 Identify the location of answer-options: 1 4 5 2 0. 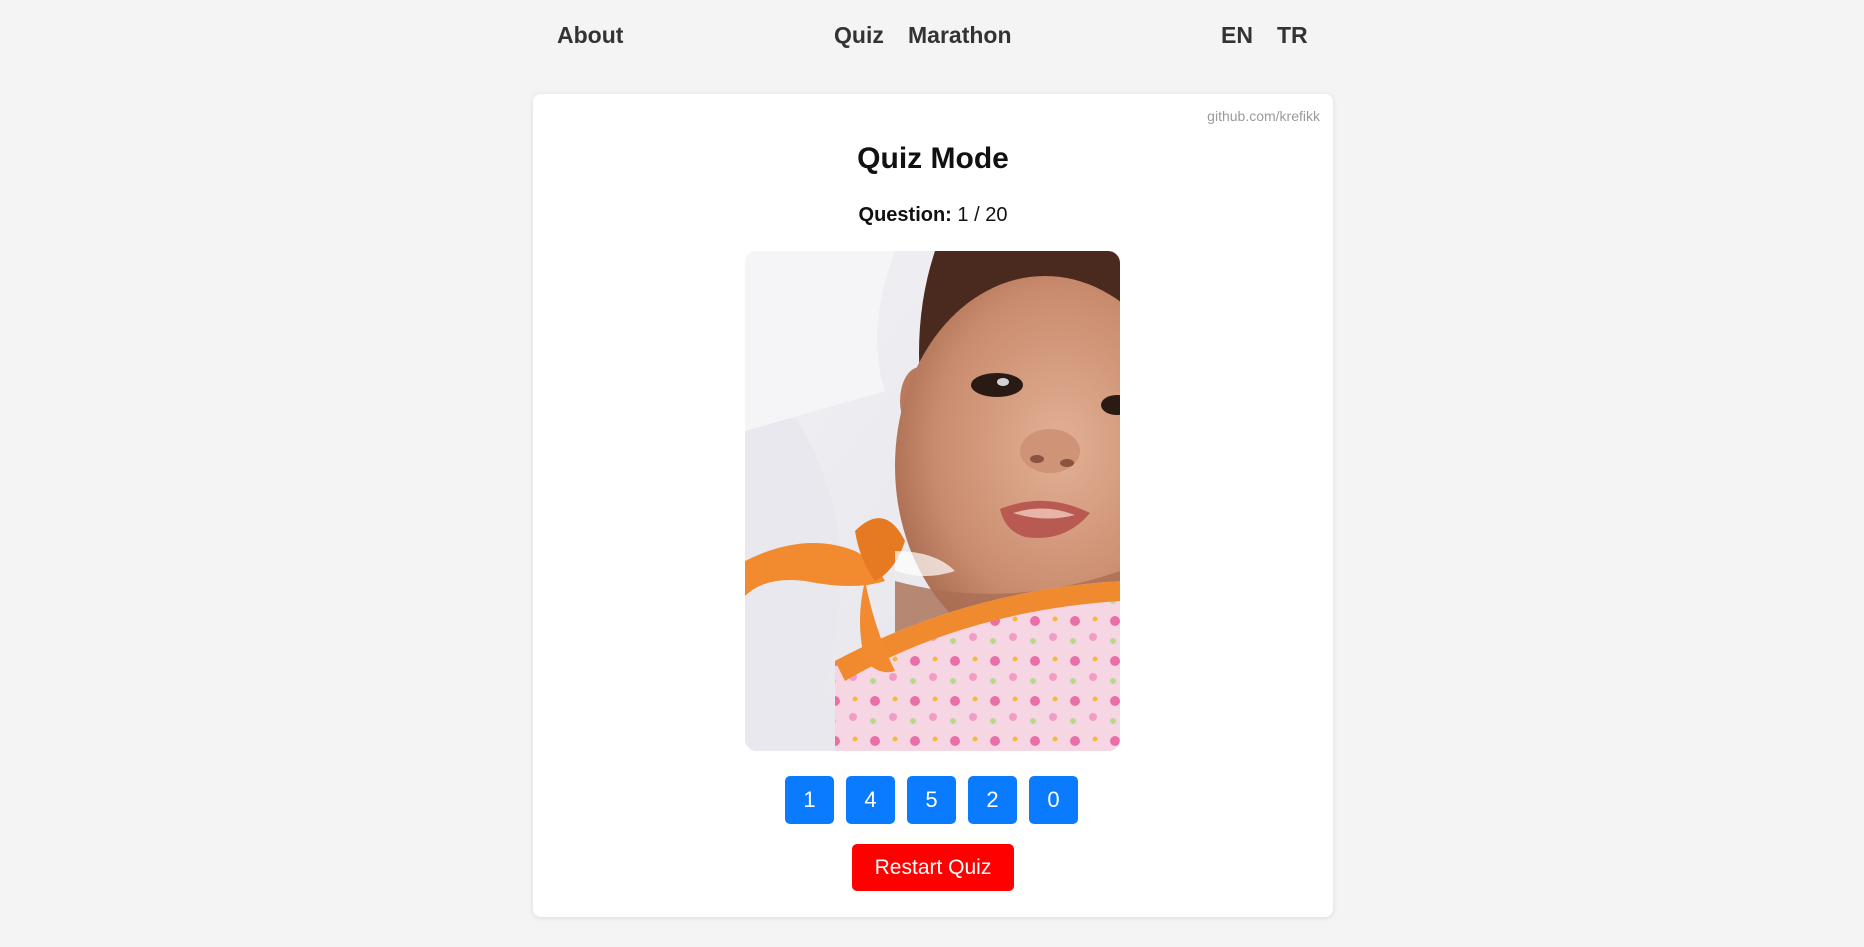
(935, 800).